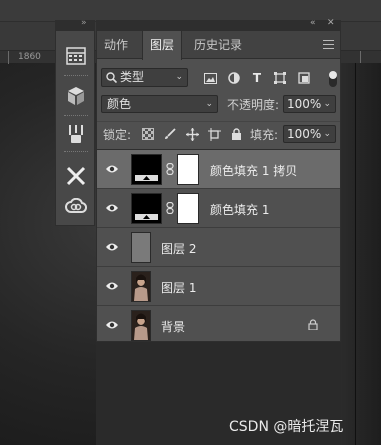  I want to click on pixel-layer-filter-icon, so click(210, 78).